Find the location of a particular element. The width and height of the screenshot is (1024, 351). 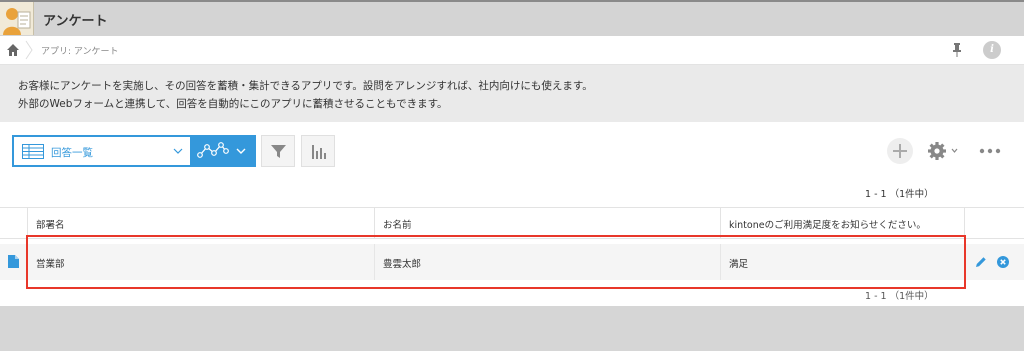

bar-chart-icon is located at coordinates (319, 152).